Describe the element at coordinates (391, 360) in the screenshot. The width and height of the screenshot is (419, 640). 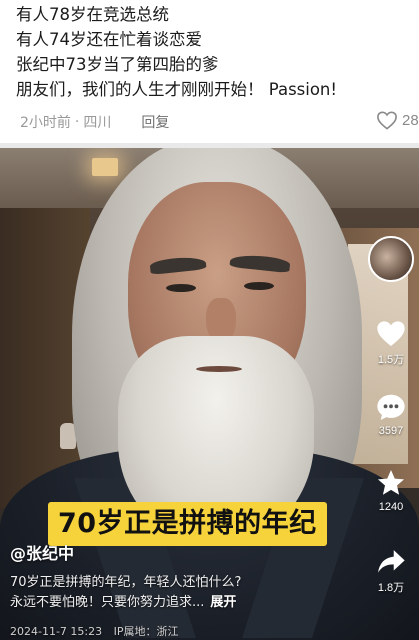
I see `like-count: 1.5万` at that location.